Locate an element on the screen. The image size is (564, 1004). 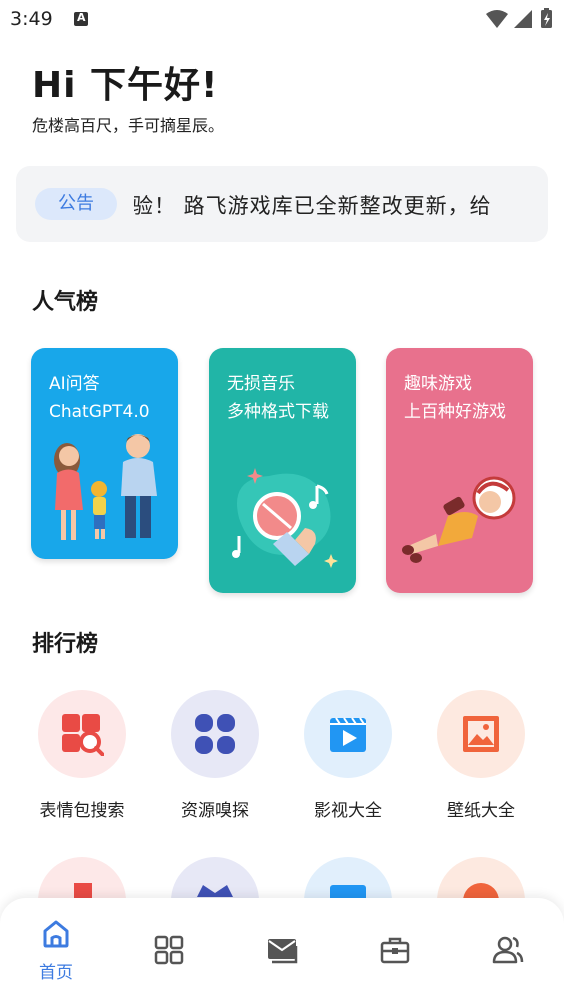
grid-flower-icon is located at coordinates (215, 734).